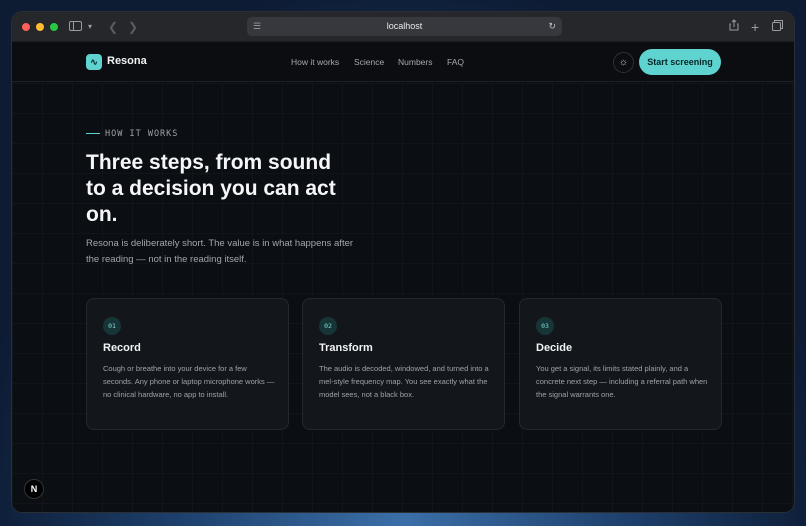 The image size is (806, 526). Describe the element at coordinates (257, 26) in the screenshot. I see `page-settings-icon: ☰` at that location.